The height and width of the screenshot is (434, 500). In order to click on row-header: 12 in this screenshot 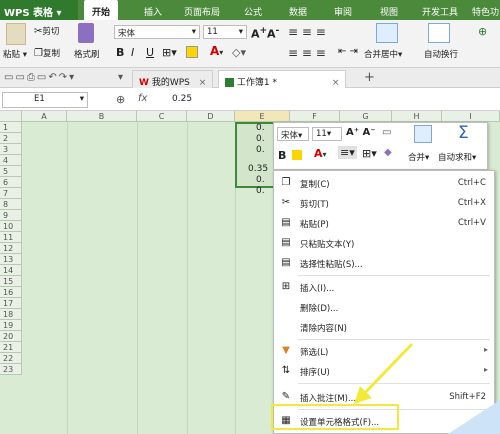, I will do `click(11, 248)`.